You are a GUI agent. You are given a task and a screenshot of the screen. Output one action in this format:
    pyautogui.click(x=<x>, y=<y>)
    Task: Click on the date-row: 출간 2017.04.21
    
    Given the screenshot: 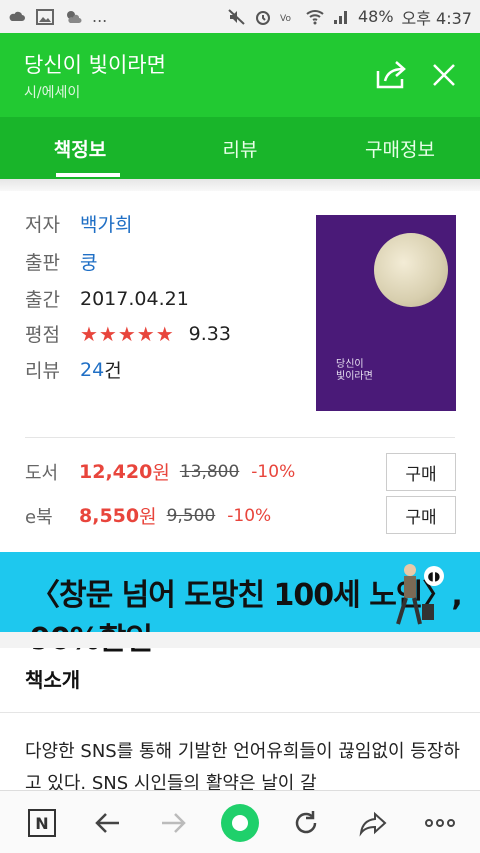 What is the action you would take?
    pyautogui.click(x=107, y=298)
    